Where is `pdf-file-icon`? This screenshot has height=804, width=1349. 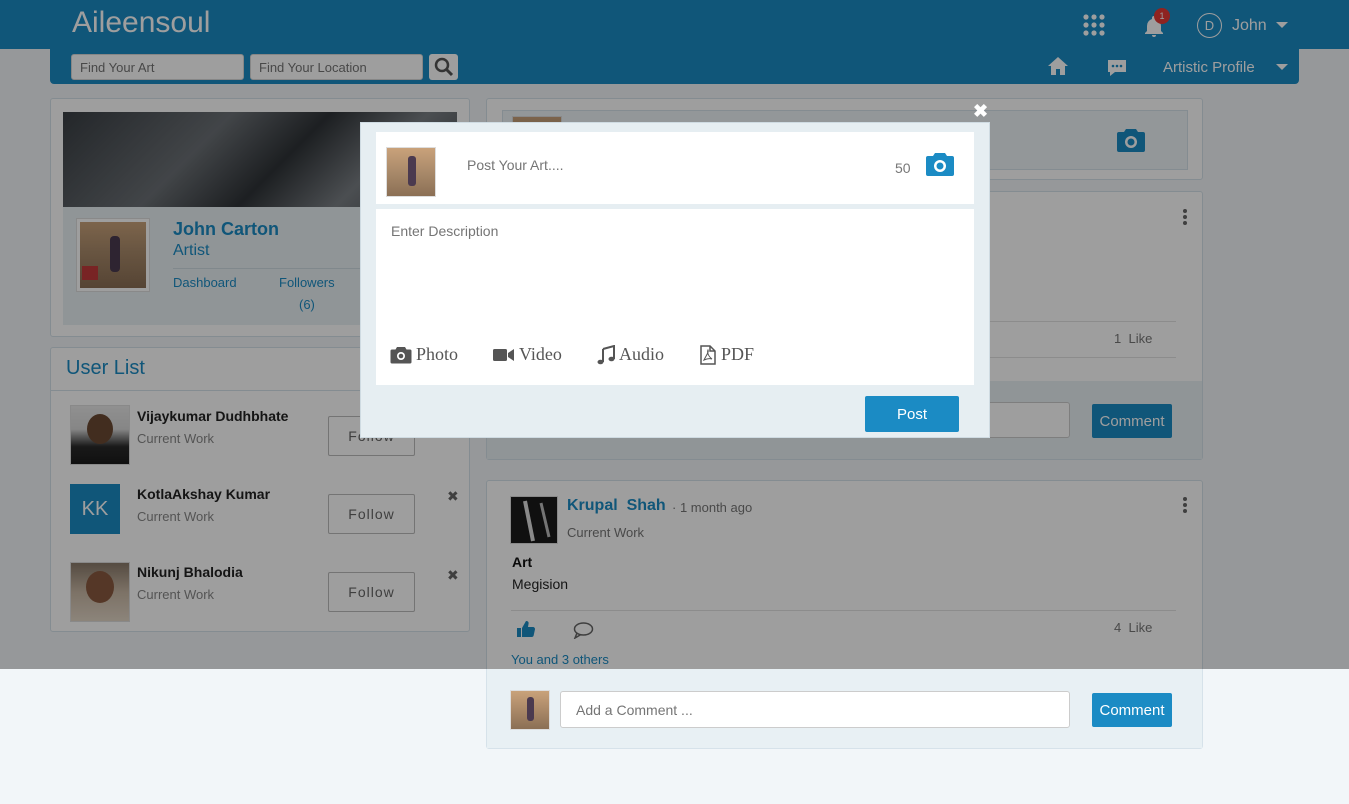 pdf-file-icon is located at coordinates (708, 354).